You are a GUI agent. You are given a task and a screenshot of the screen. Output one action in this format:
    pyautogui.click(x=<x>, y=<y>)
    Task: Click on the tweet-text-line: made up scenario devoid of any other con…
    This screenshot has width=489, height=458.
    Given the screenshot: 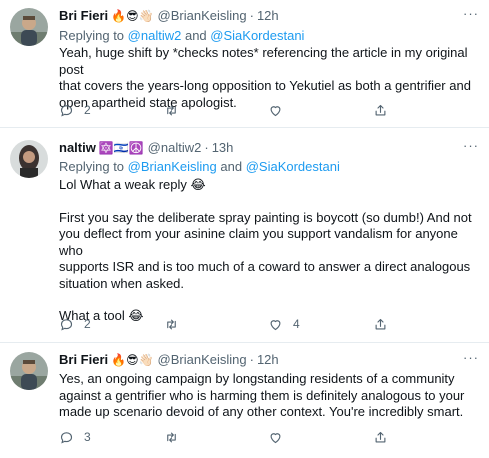 What is the action you would take?
    pyautogui.click(x=261, y=411)
    